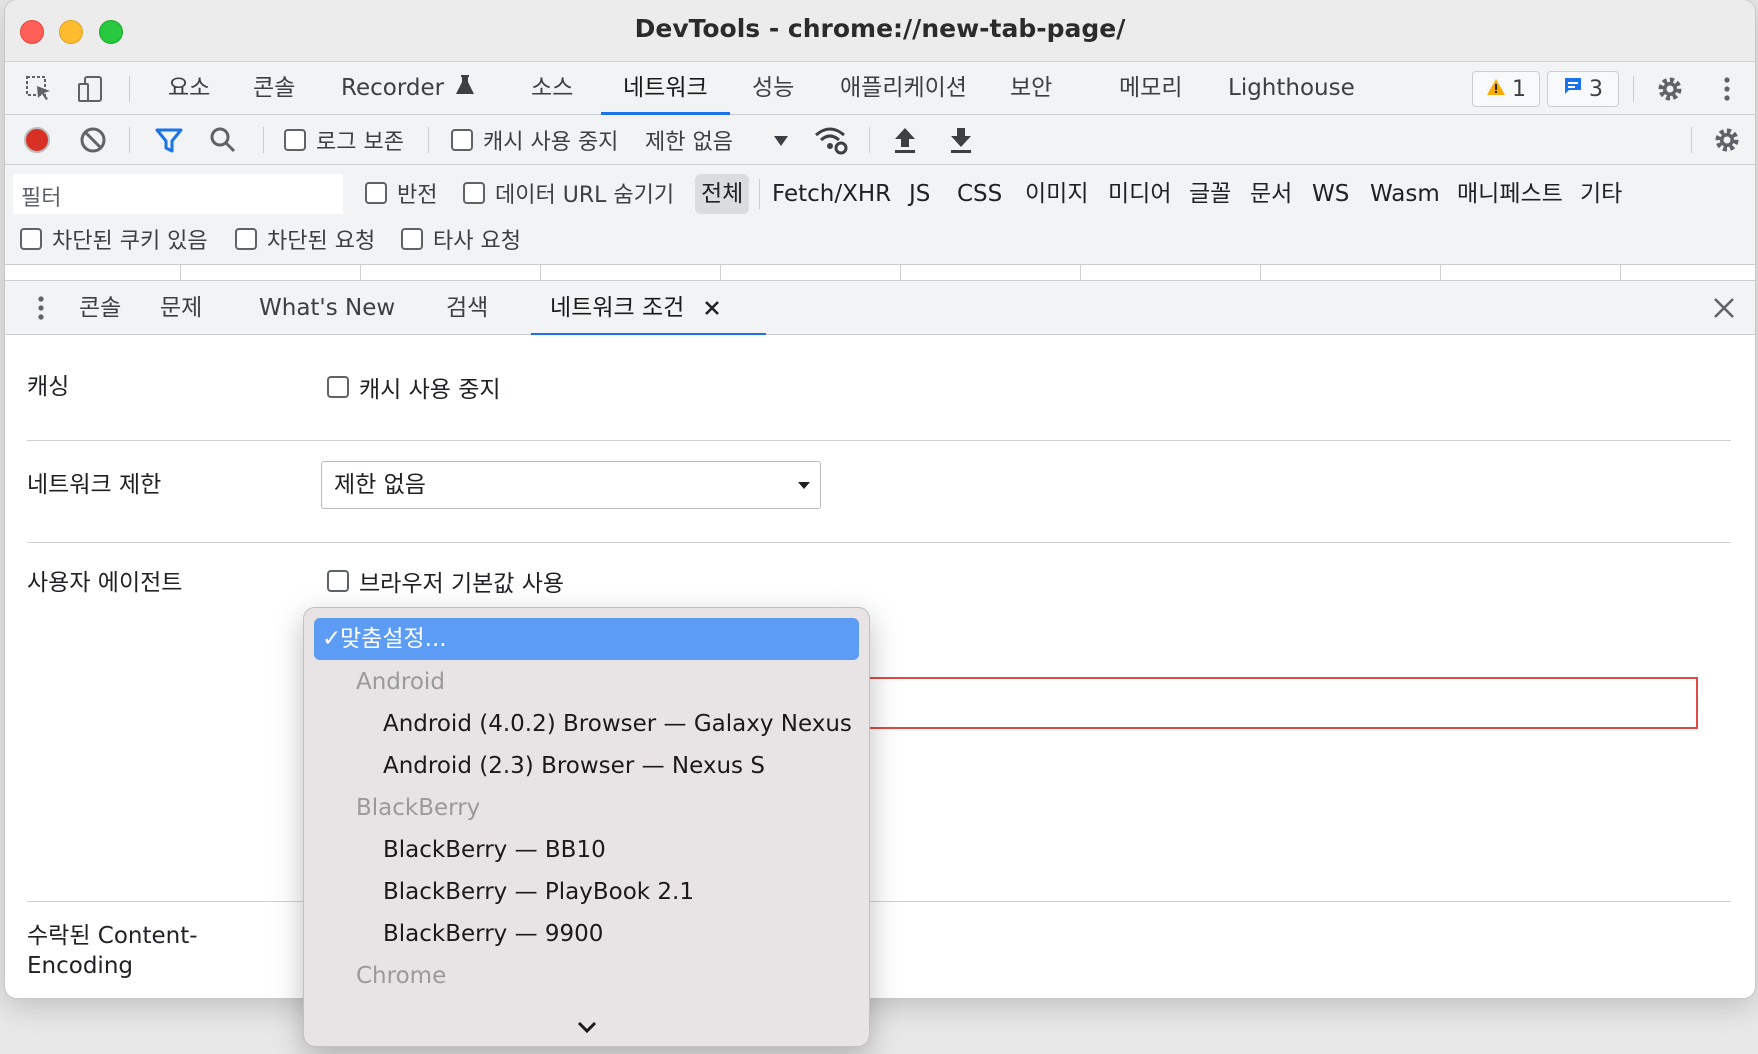 This screenshot has width=1758, height=1054. I want to click on tab-lighthouse: Lighthouse, so click(1291, 88).